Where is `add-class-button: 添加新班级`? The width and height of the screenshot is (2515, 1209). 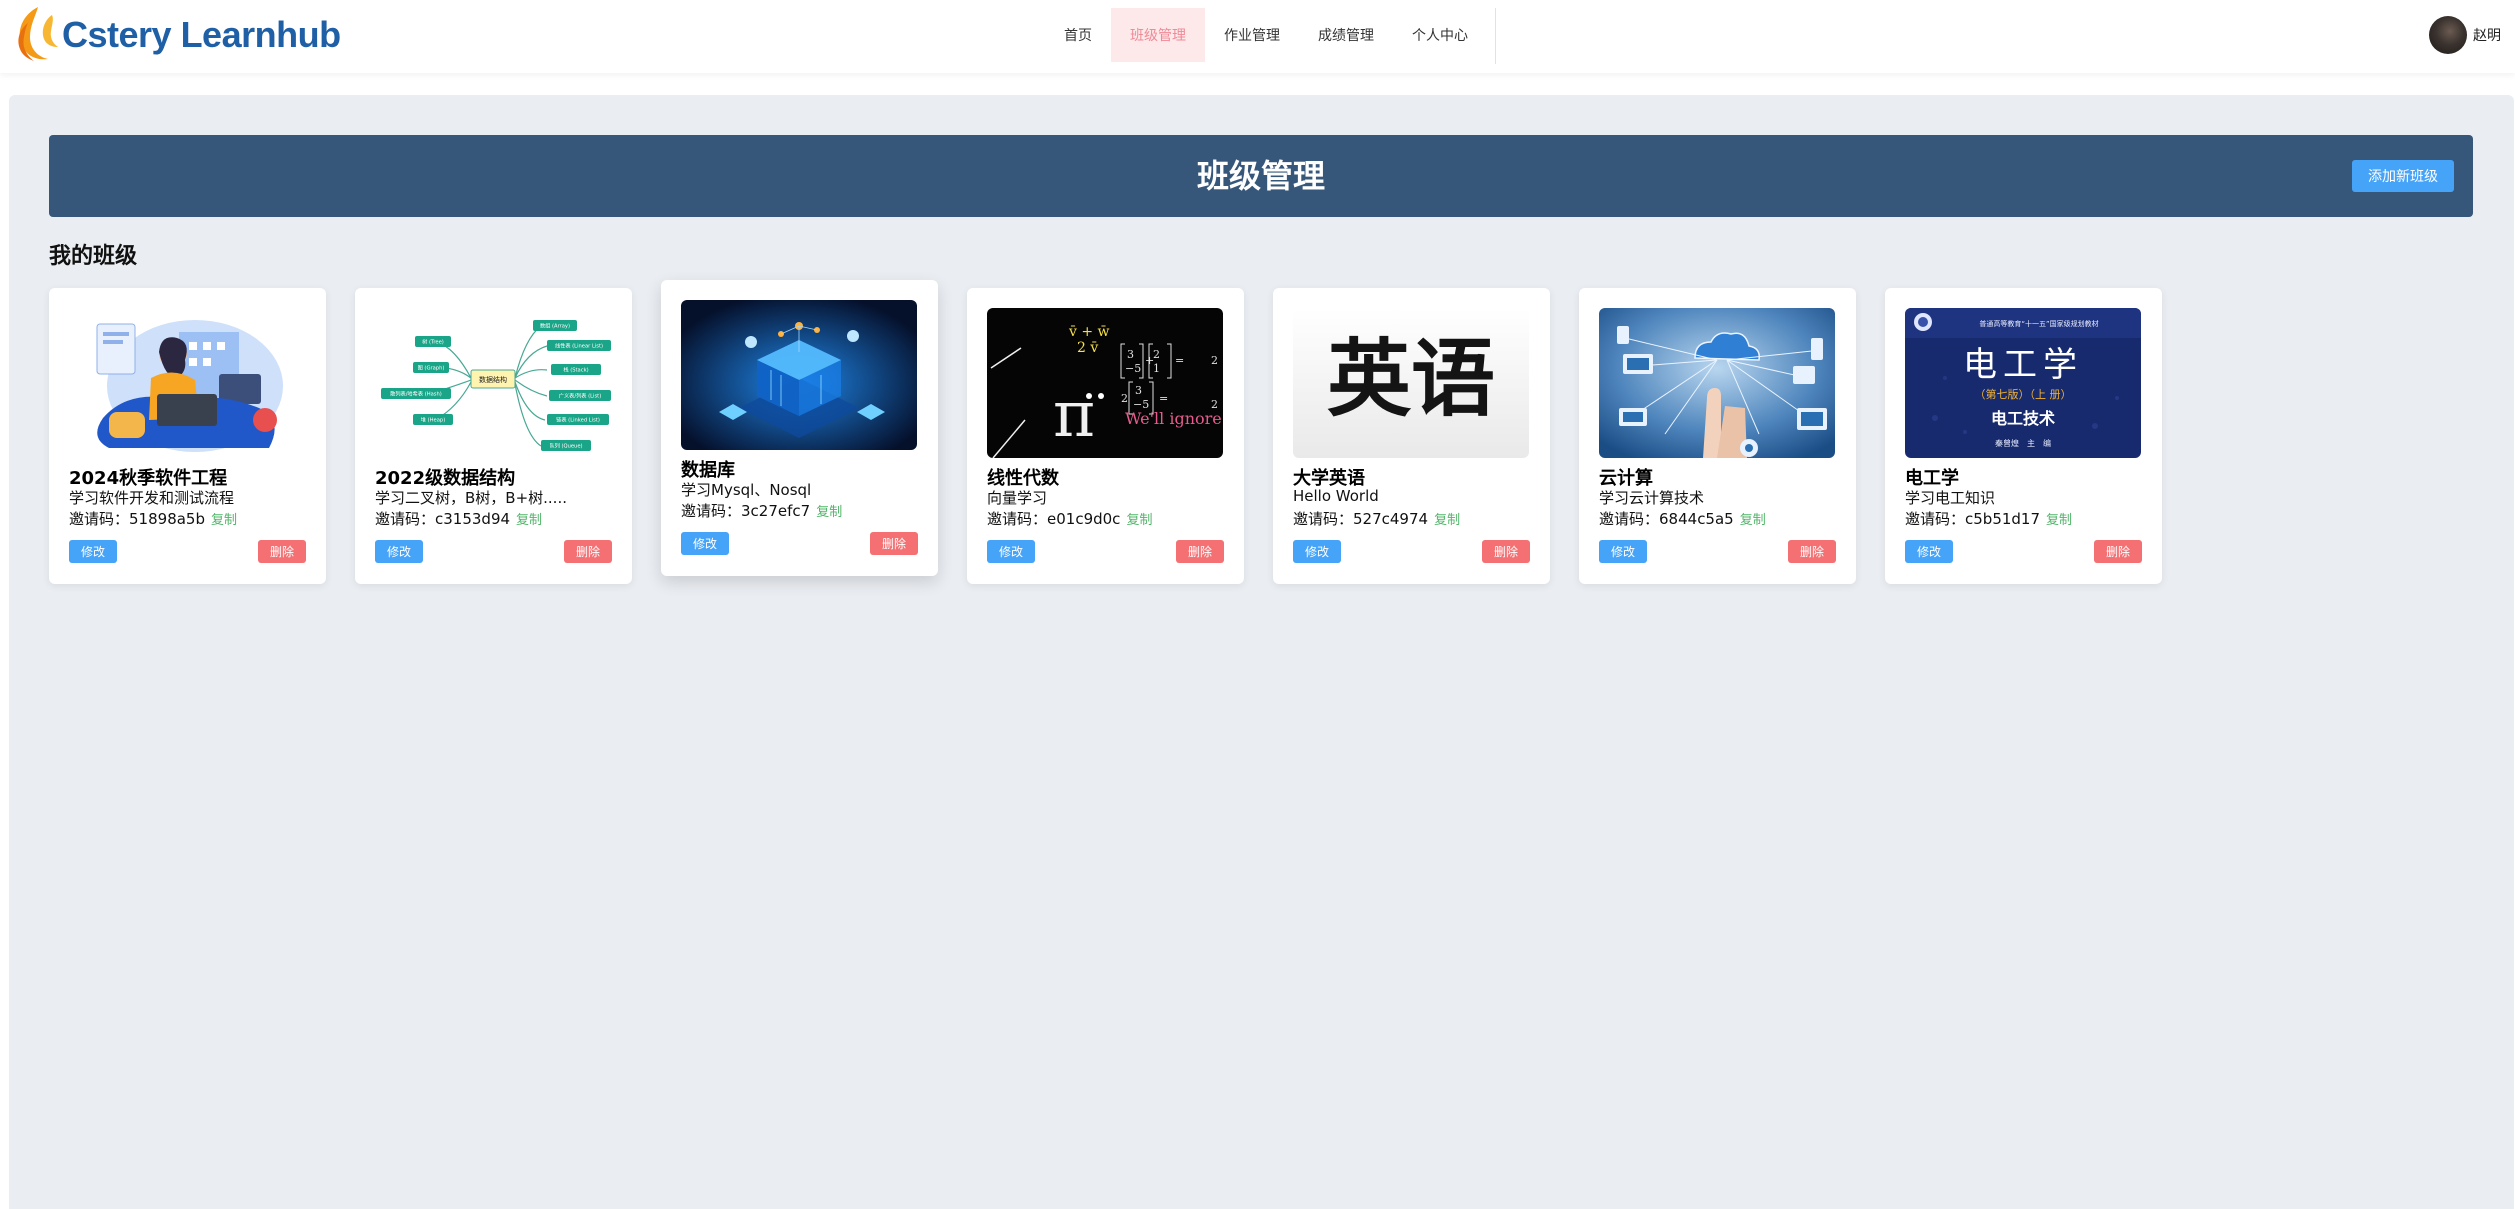 add-class-button: 添加新班级 is located at coordinates (2403, 176).